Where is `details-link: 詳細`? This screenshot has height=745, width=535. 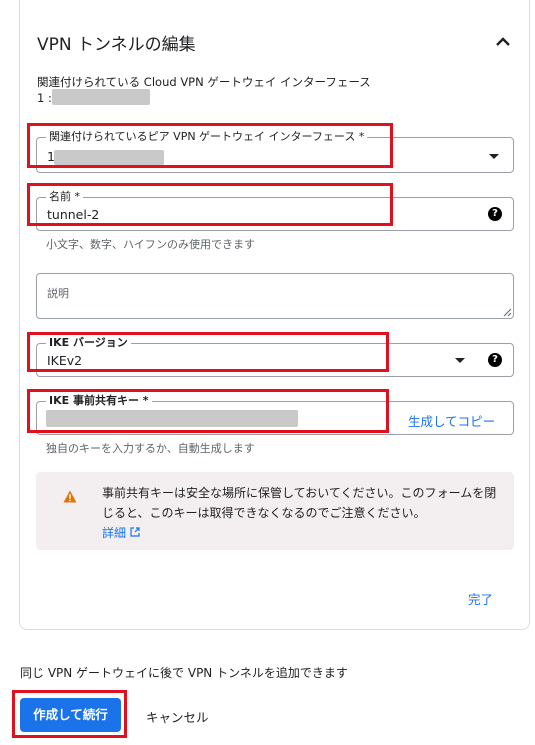
details-link: 詳細 is located at coordinates (121, 533).